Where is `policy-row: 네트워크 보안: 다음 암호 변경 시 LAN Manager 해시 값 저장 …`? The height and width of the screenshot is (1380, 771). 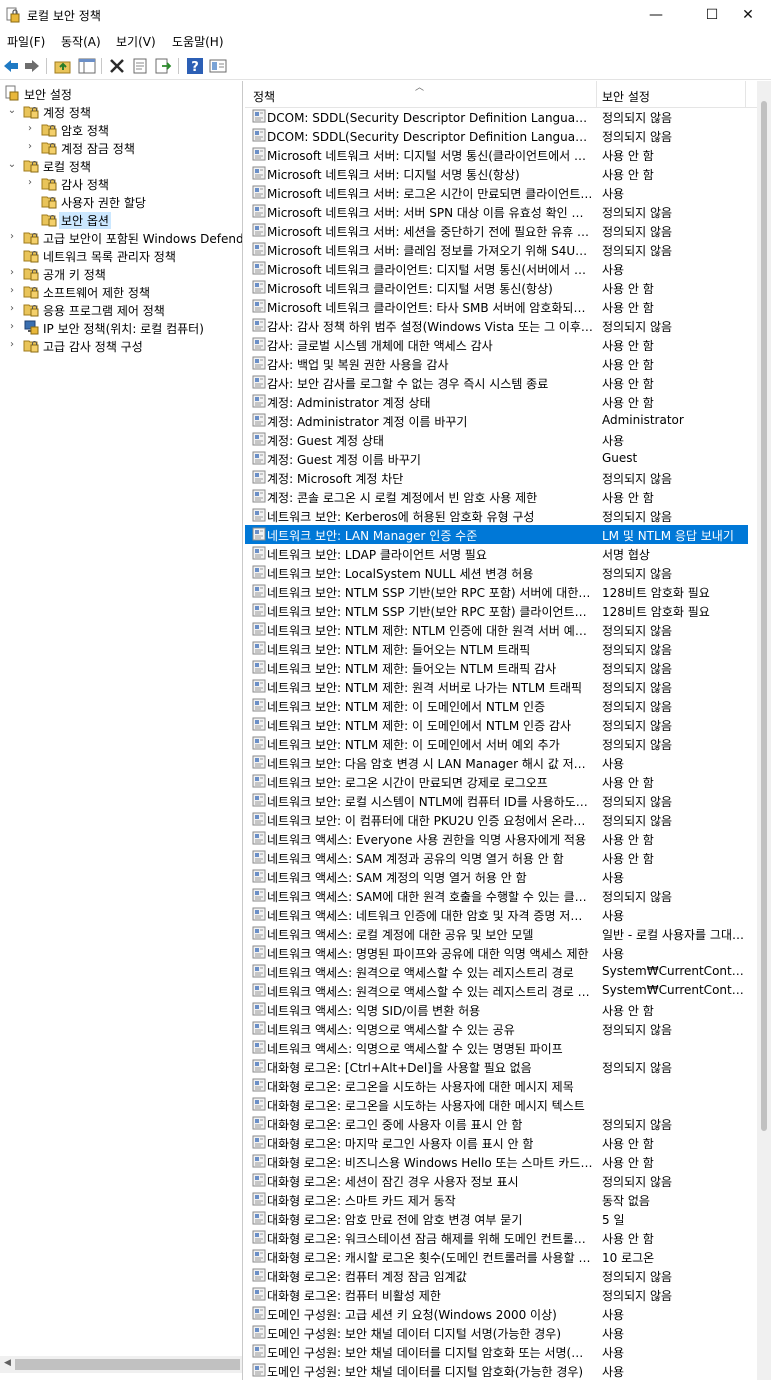 policy-row: 네트워크 보안: 다음 암호 변경 시 LAN Manager 해시 값 저장 … is located at coordinates (496, 762).